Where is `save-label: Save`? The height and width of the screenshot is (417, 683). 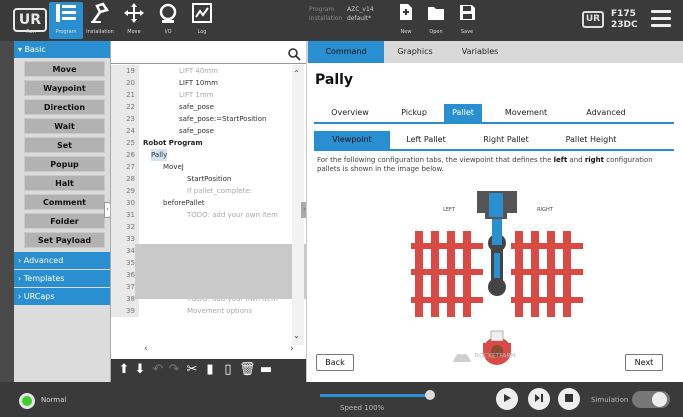
save-label: Save is located at coordinates (467, 32).